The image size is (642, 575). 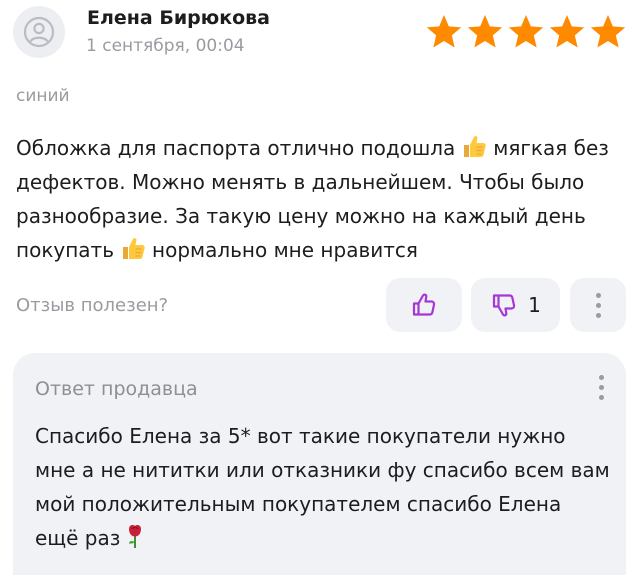 What do you see at coordinates (116, 389) in the screenshot?
I see `seller-reply-title: Ответ продавца` at bounding box center [116, 389].